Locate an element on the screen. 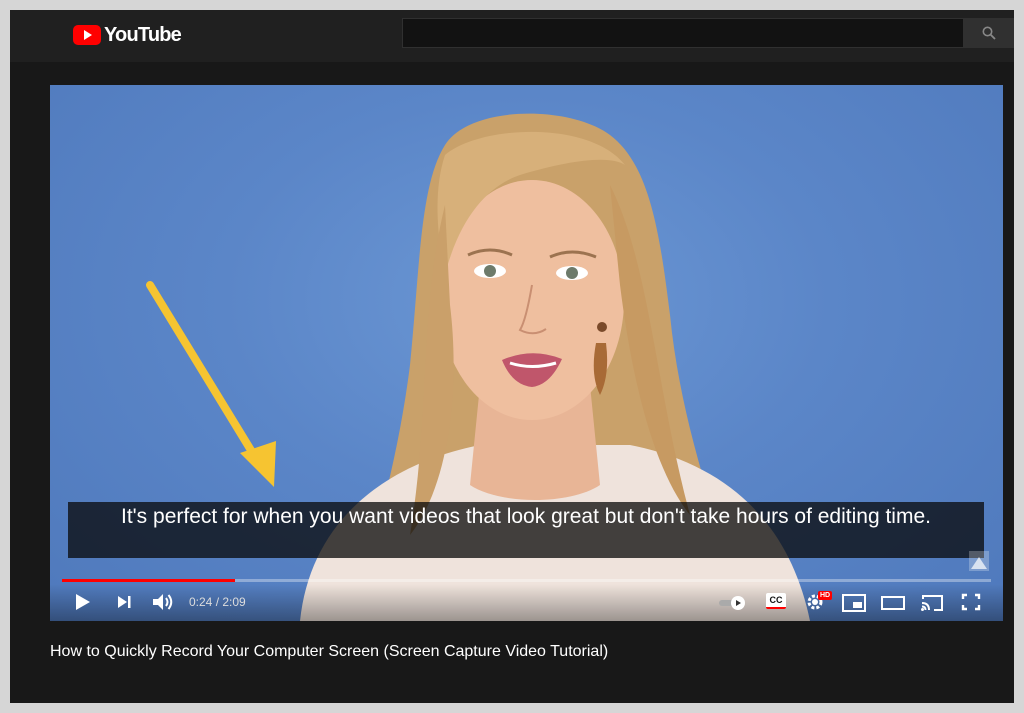  miniplayer-icon is located at coordinates (854, 603).